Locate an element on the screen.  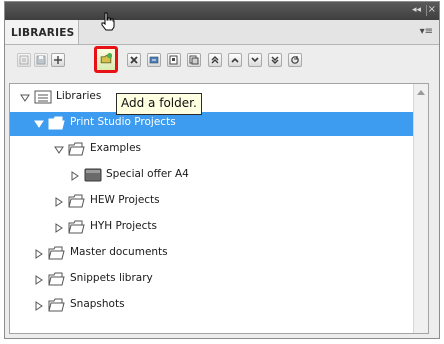
tree-scrollbar is located at coordinates (420, 208).